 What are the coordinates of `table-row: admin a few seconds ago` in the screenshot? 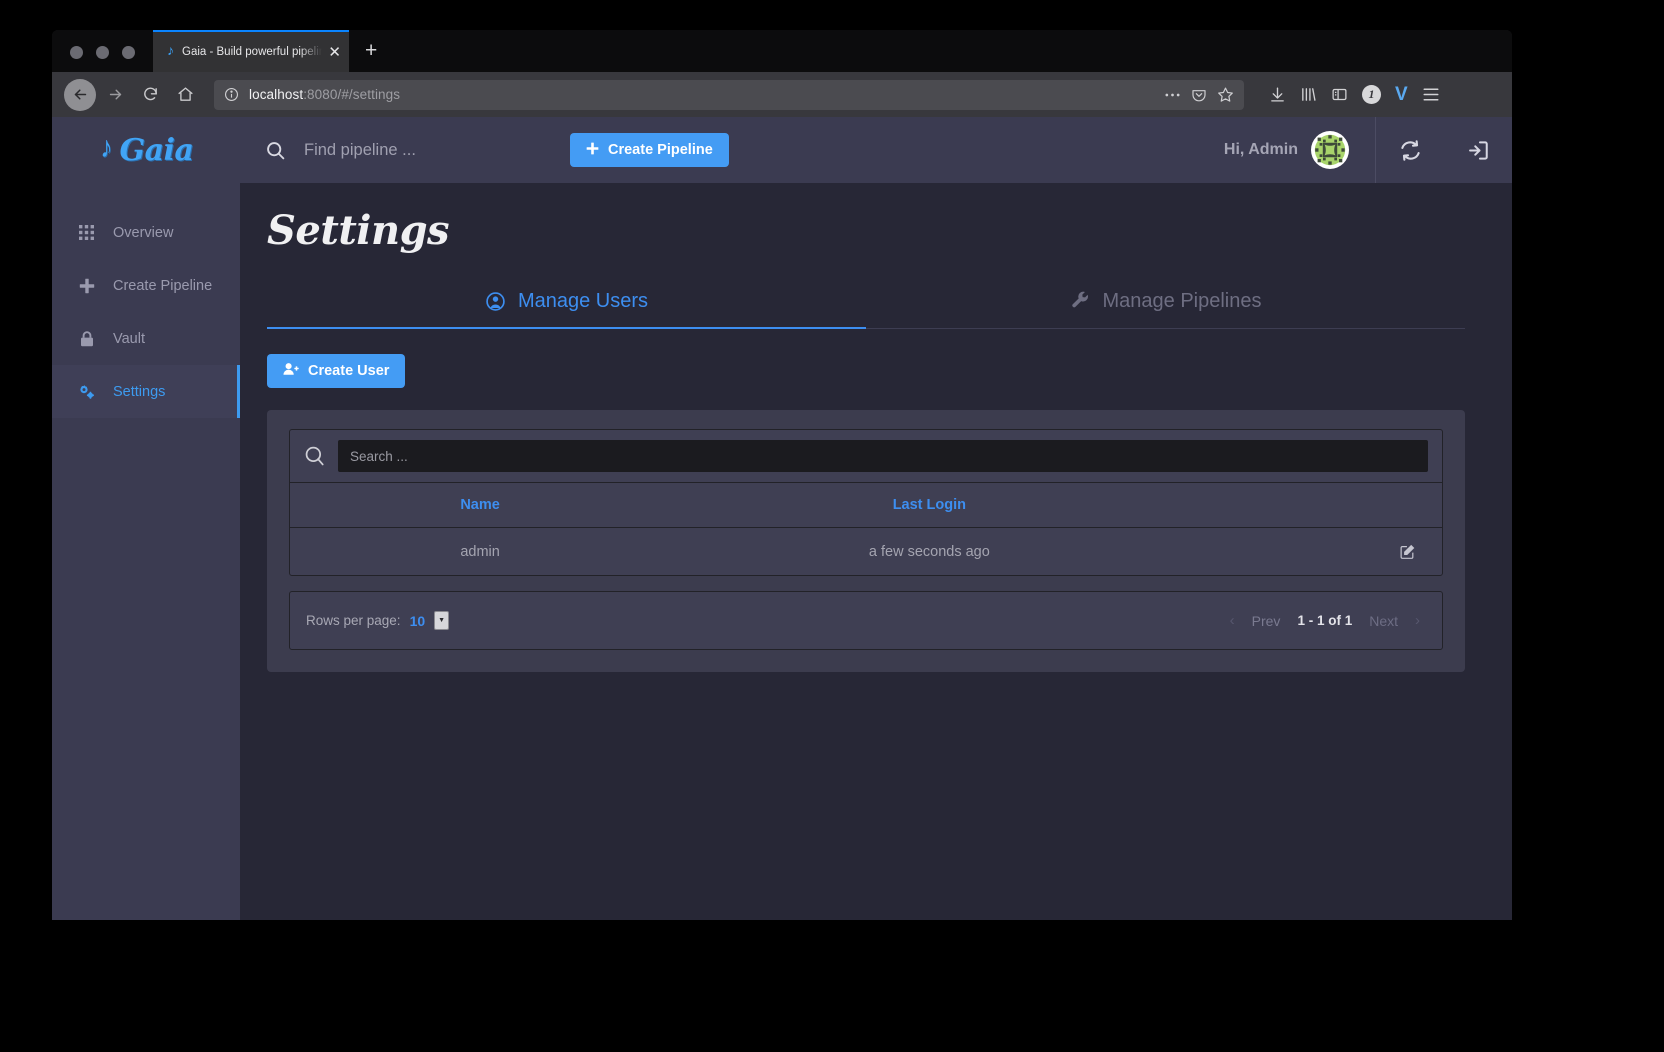 It's located at (866, 551).